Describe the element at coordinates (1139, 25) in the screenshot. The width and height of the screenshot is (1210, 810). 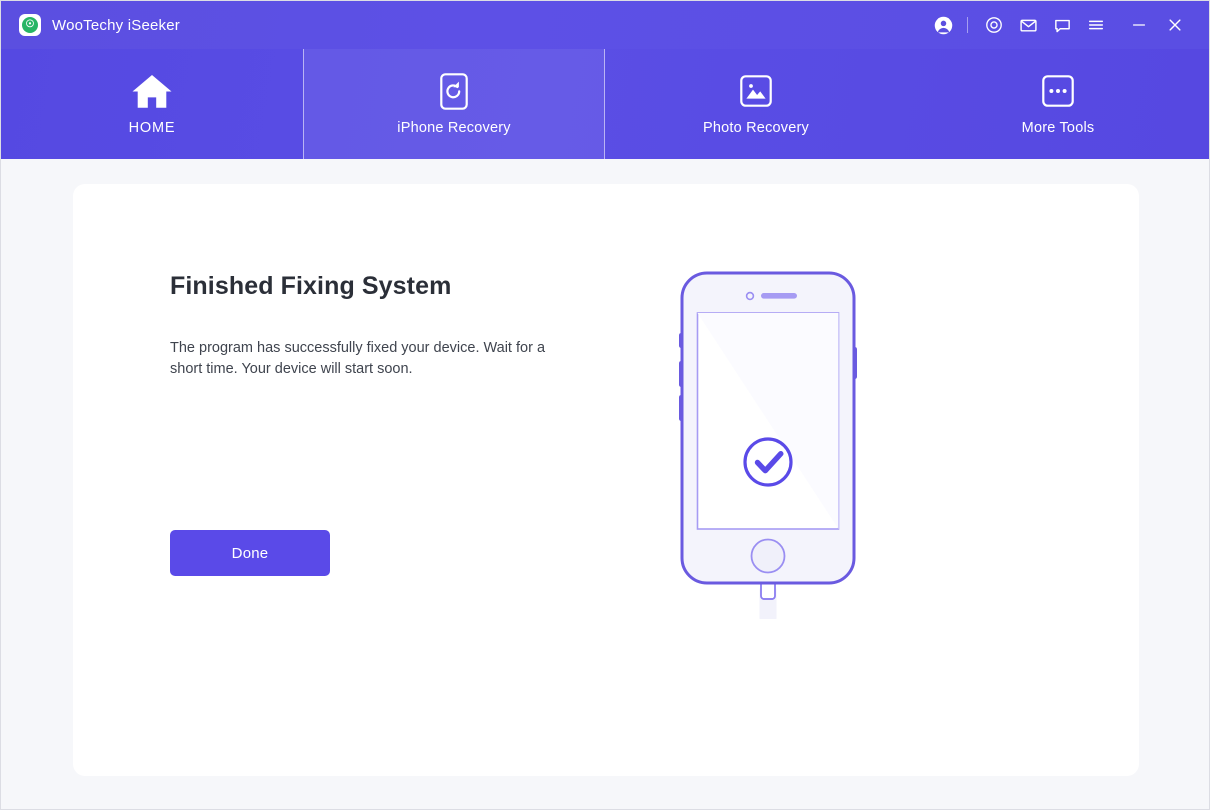
I see `minimize-icon` at that location.